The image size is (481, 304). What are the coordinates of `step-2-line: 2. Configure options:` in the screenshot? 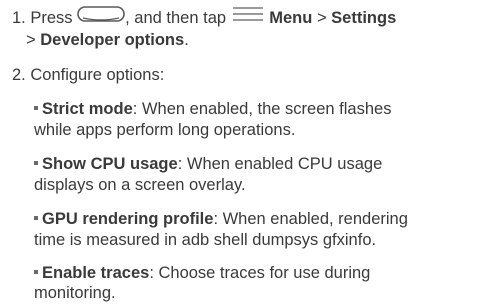 It's located at (88, 75).